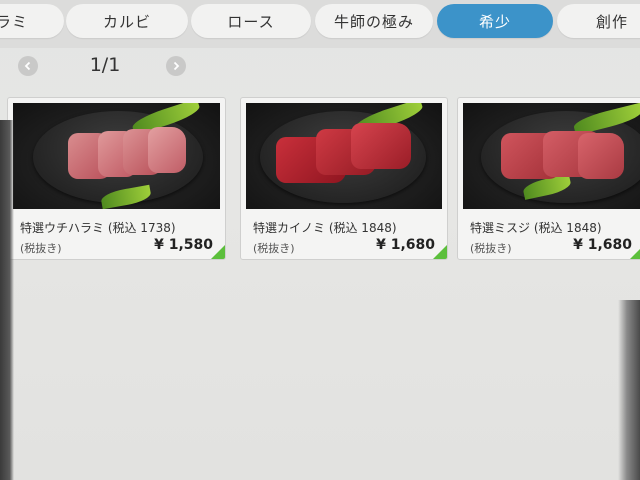  I want to click on chevron-right-icon, so click(176, 66).